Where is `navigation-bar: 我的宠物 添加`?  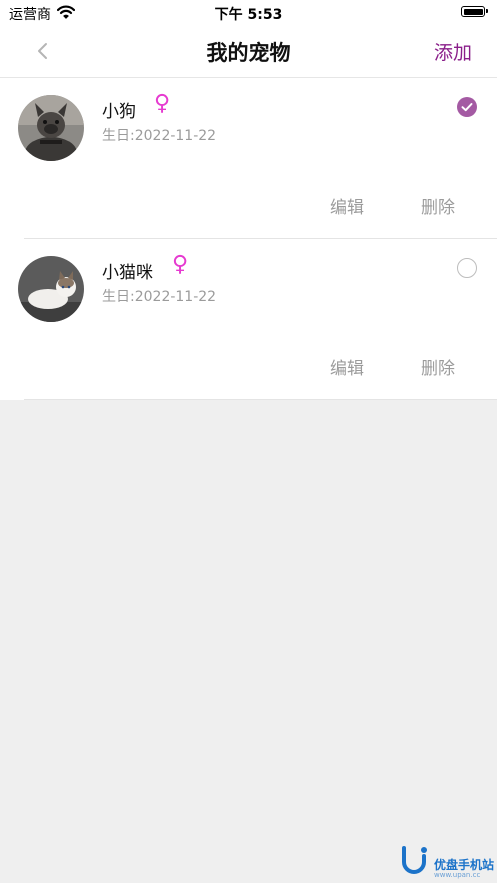 navigation-bar: 我的宠物 添加 is located at coordinates (248, 52).